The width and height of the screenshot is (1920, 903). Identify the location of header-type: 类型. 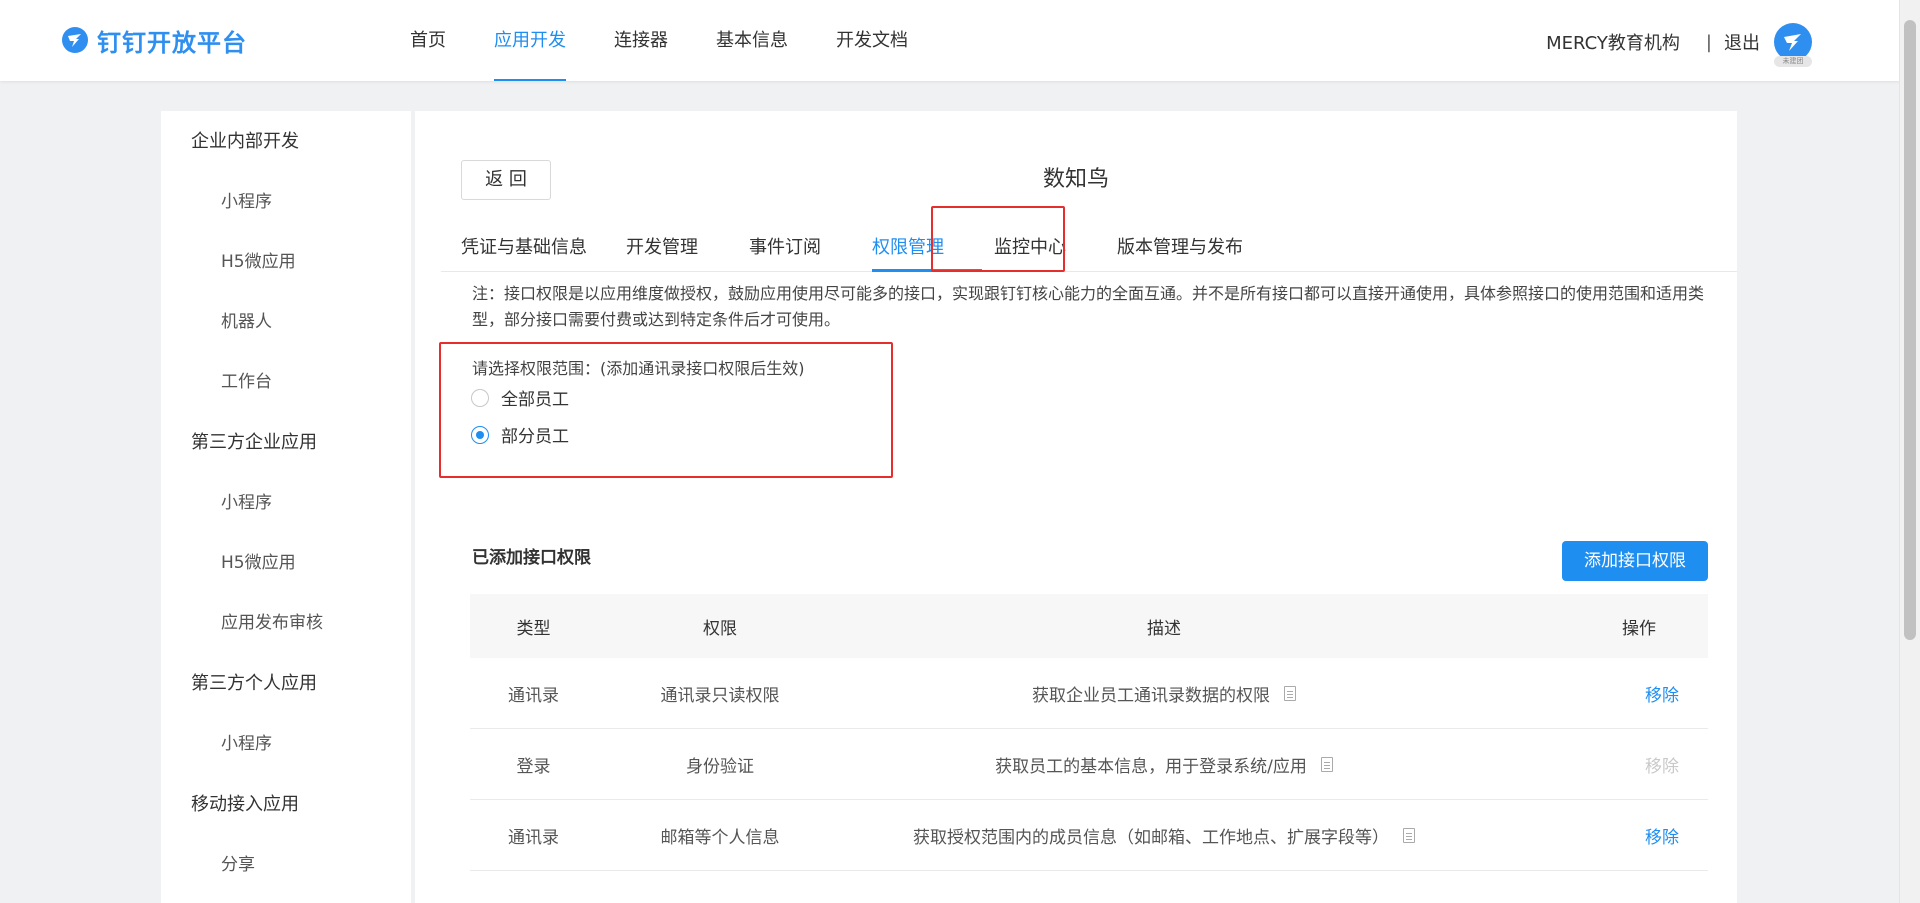
(533, 628).